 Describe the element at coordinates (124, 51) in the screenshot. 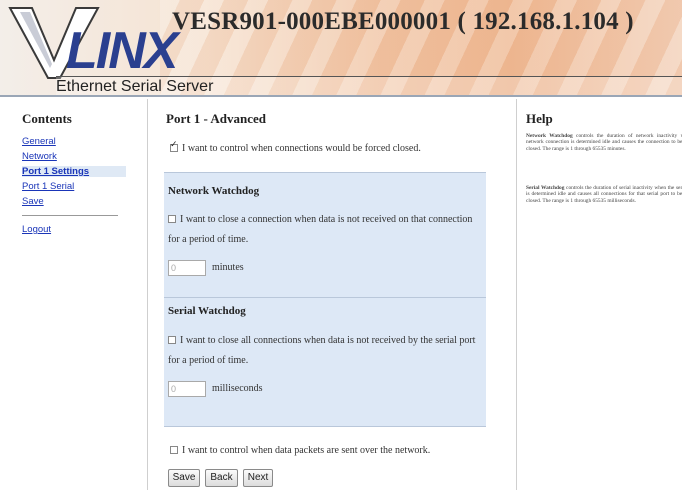

I see `svg-text: LINX` at that location.